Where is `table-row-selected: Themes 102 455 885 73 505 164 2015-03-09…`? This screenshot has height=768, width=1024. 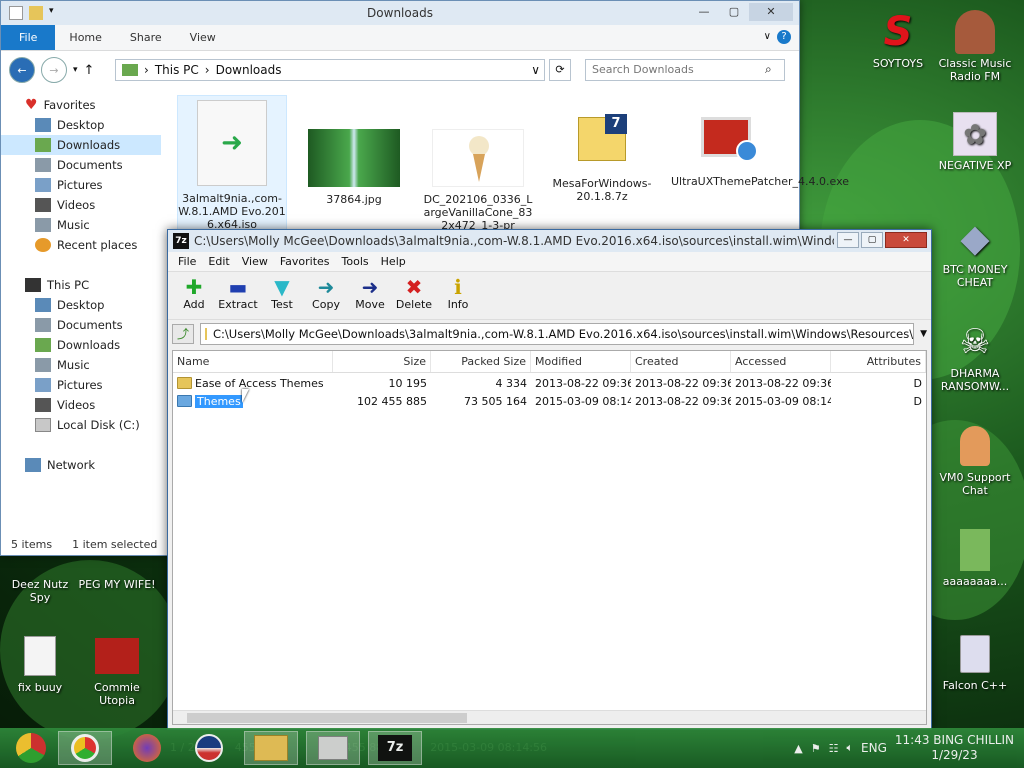 table-row-selected: Themes 102 455 885 73 505 164 2015-03-09… is located at coordinates (549, 402).